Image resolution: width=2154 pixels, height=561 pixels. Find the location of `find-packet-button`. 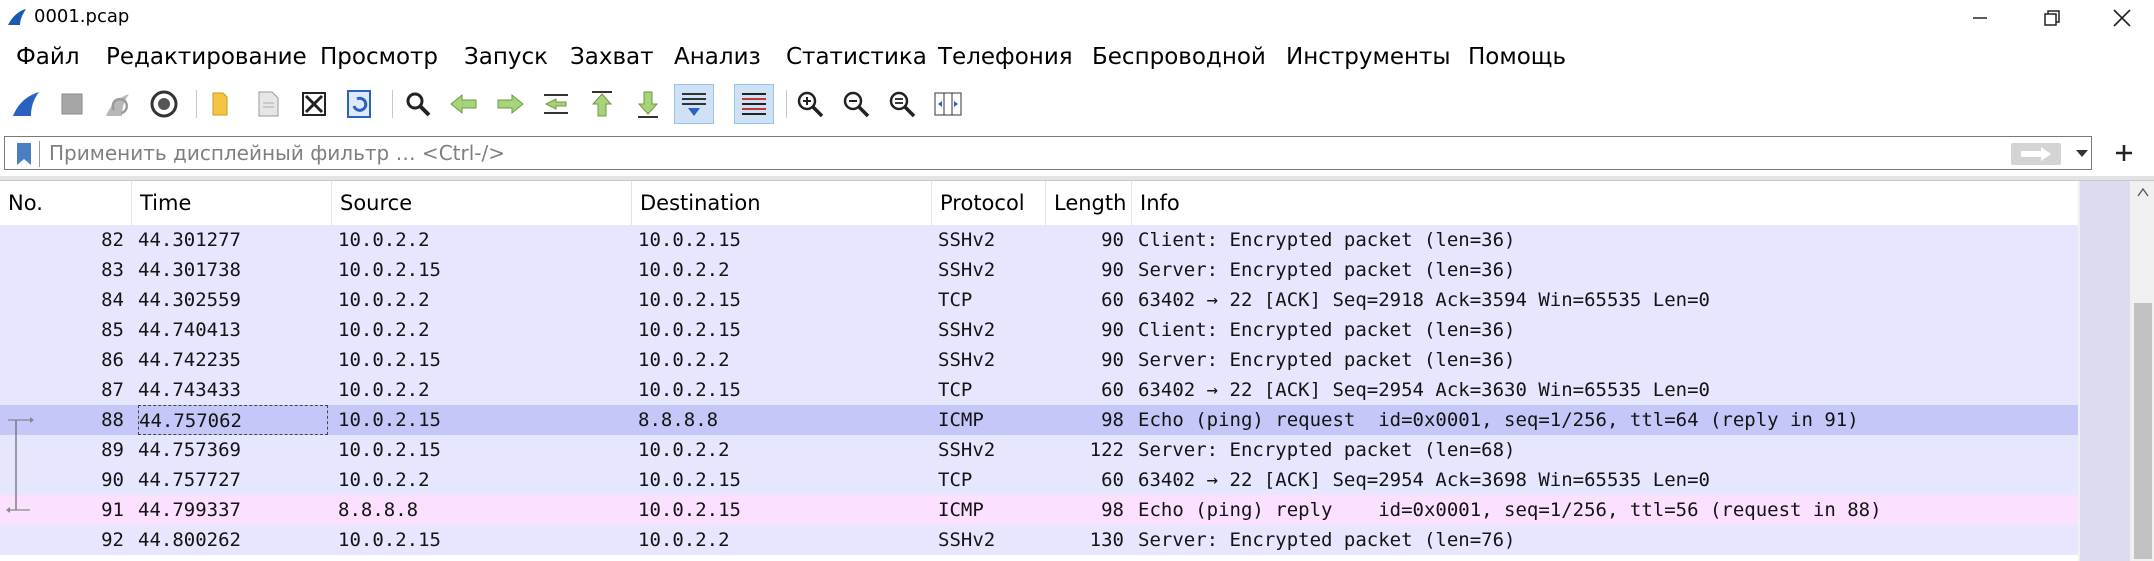

find-packet-button is located at coordinates (418, 104).